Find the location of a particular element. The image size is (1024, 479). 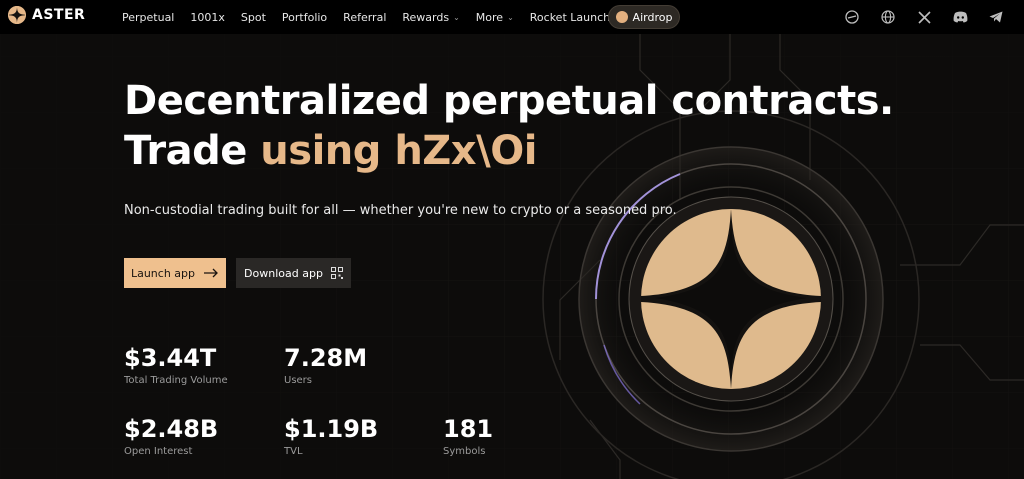

stat-label: Open Interest is located at coordinates (158, 451).